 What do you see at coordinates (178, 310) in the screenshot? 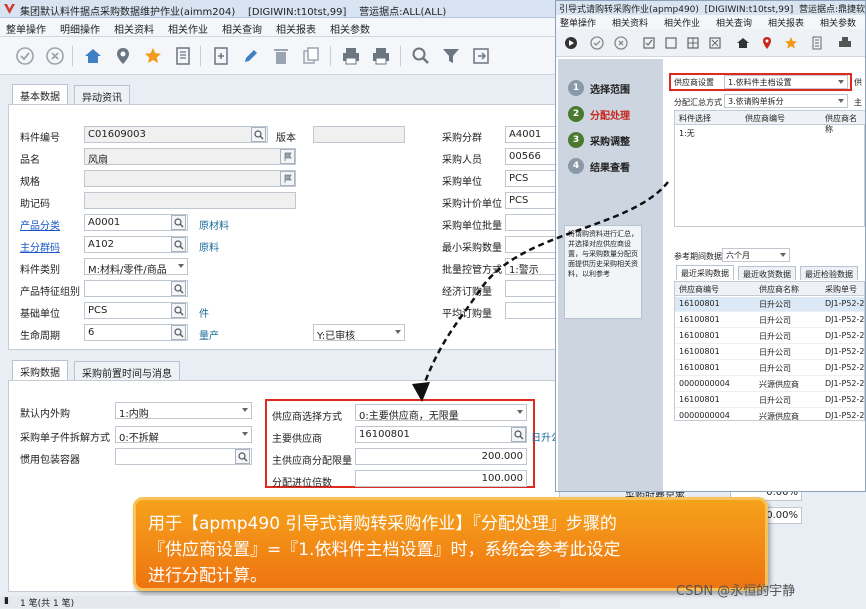
I see `unit-lookup-icon` at bounding box center [178, 310].